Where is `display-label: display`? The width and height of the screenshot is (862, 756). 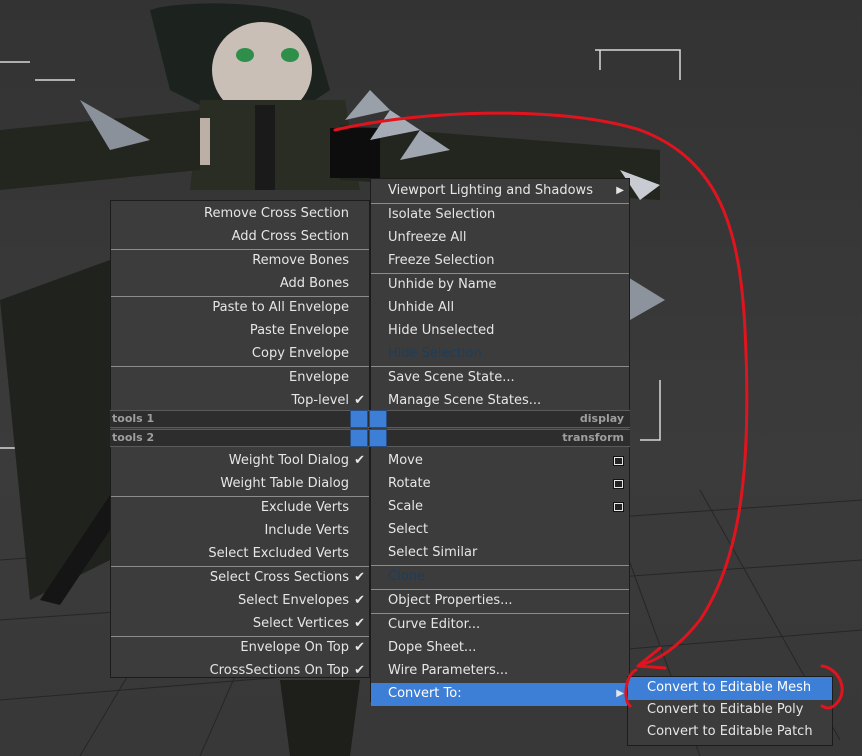
display-label: display is located at coordinates (601, 418).